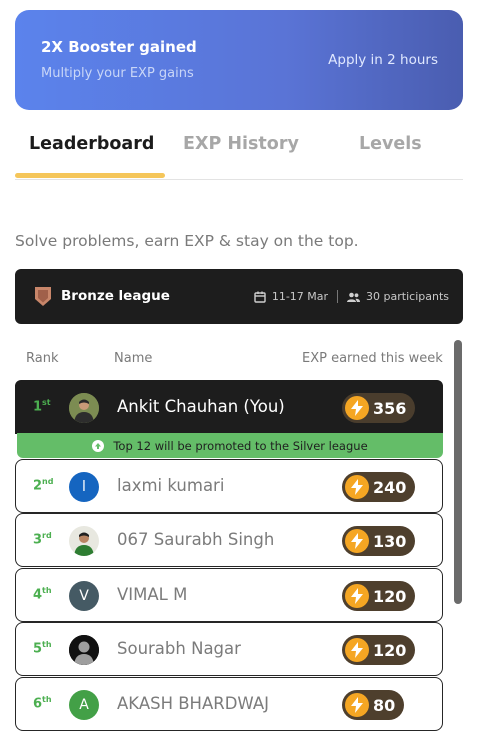  Describe the element at coordinates (84, 705) in the screenshot. I see `avatar: A` at that location.